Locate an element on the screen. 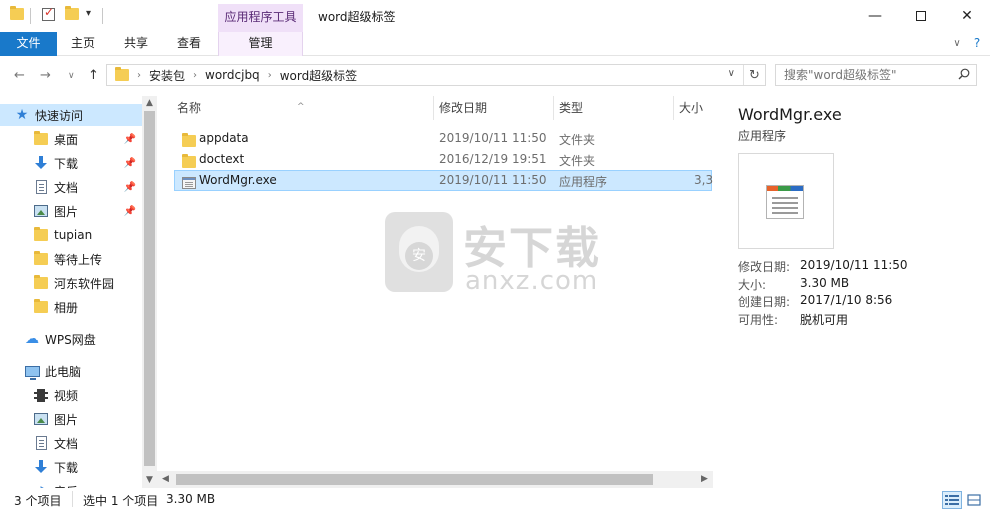 This screenshot has width=990, height=512. nav-item-pictures: 图片 📌 is located at coordinates (71, 211).